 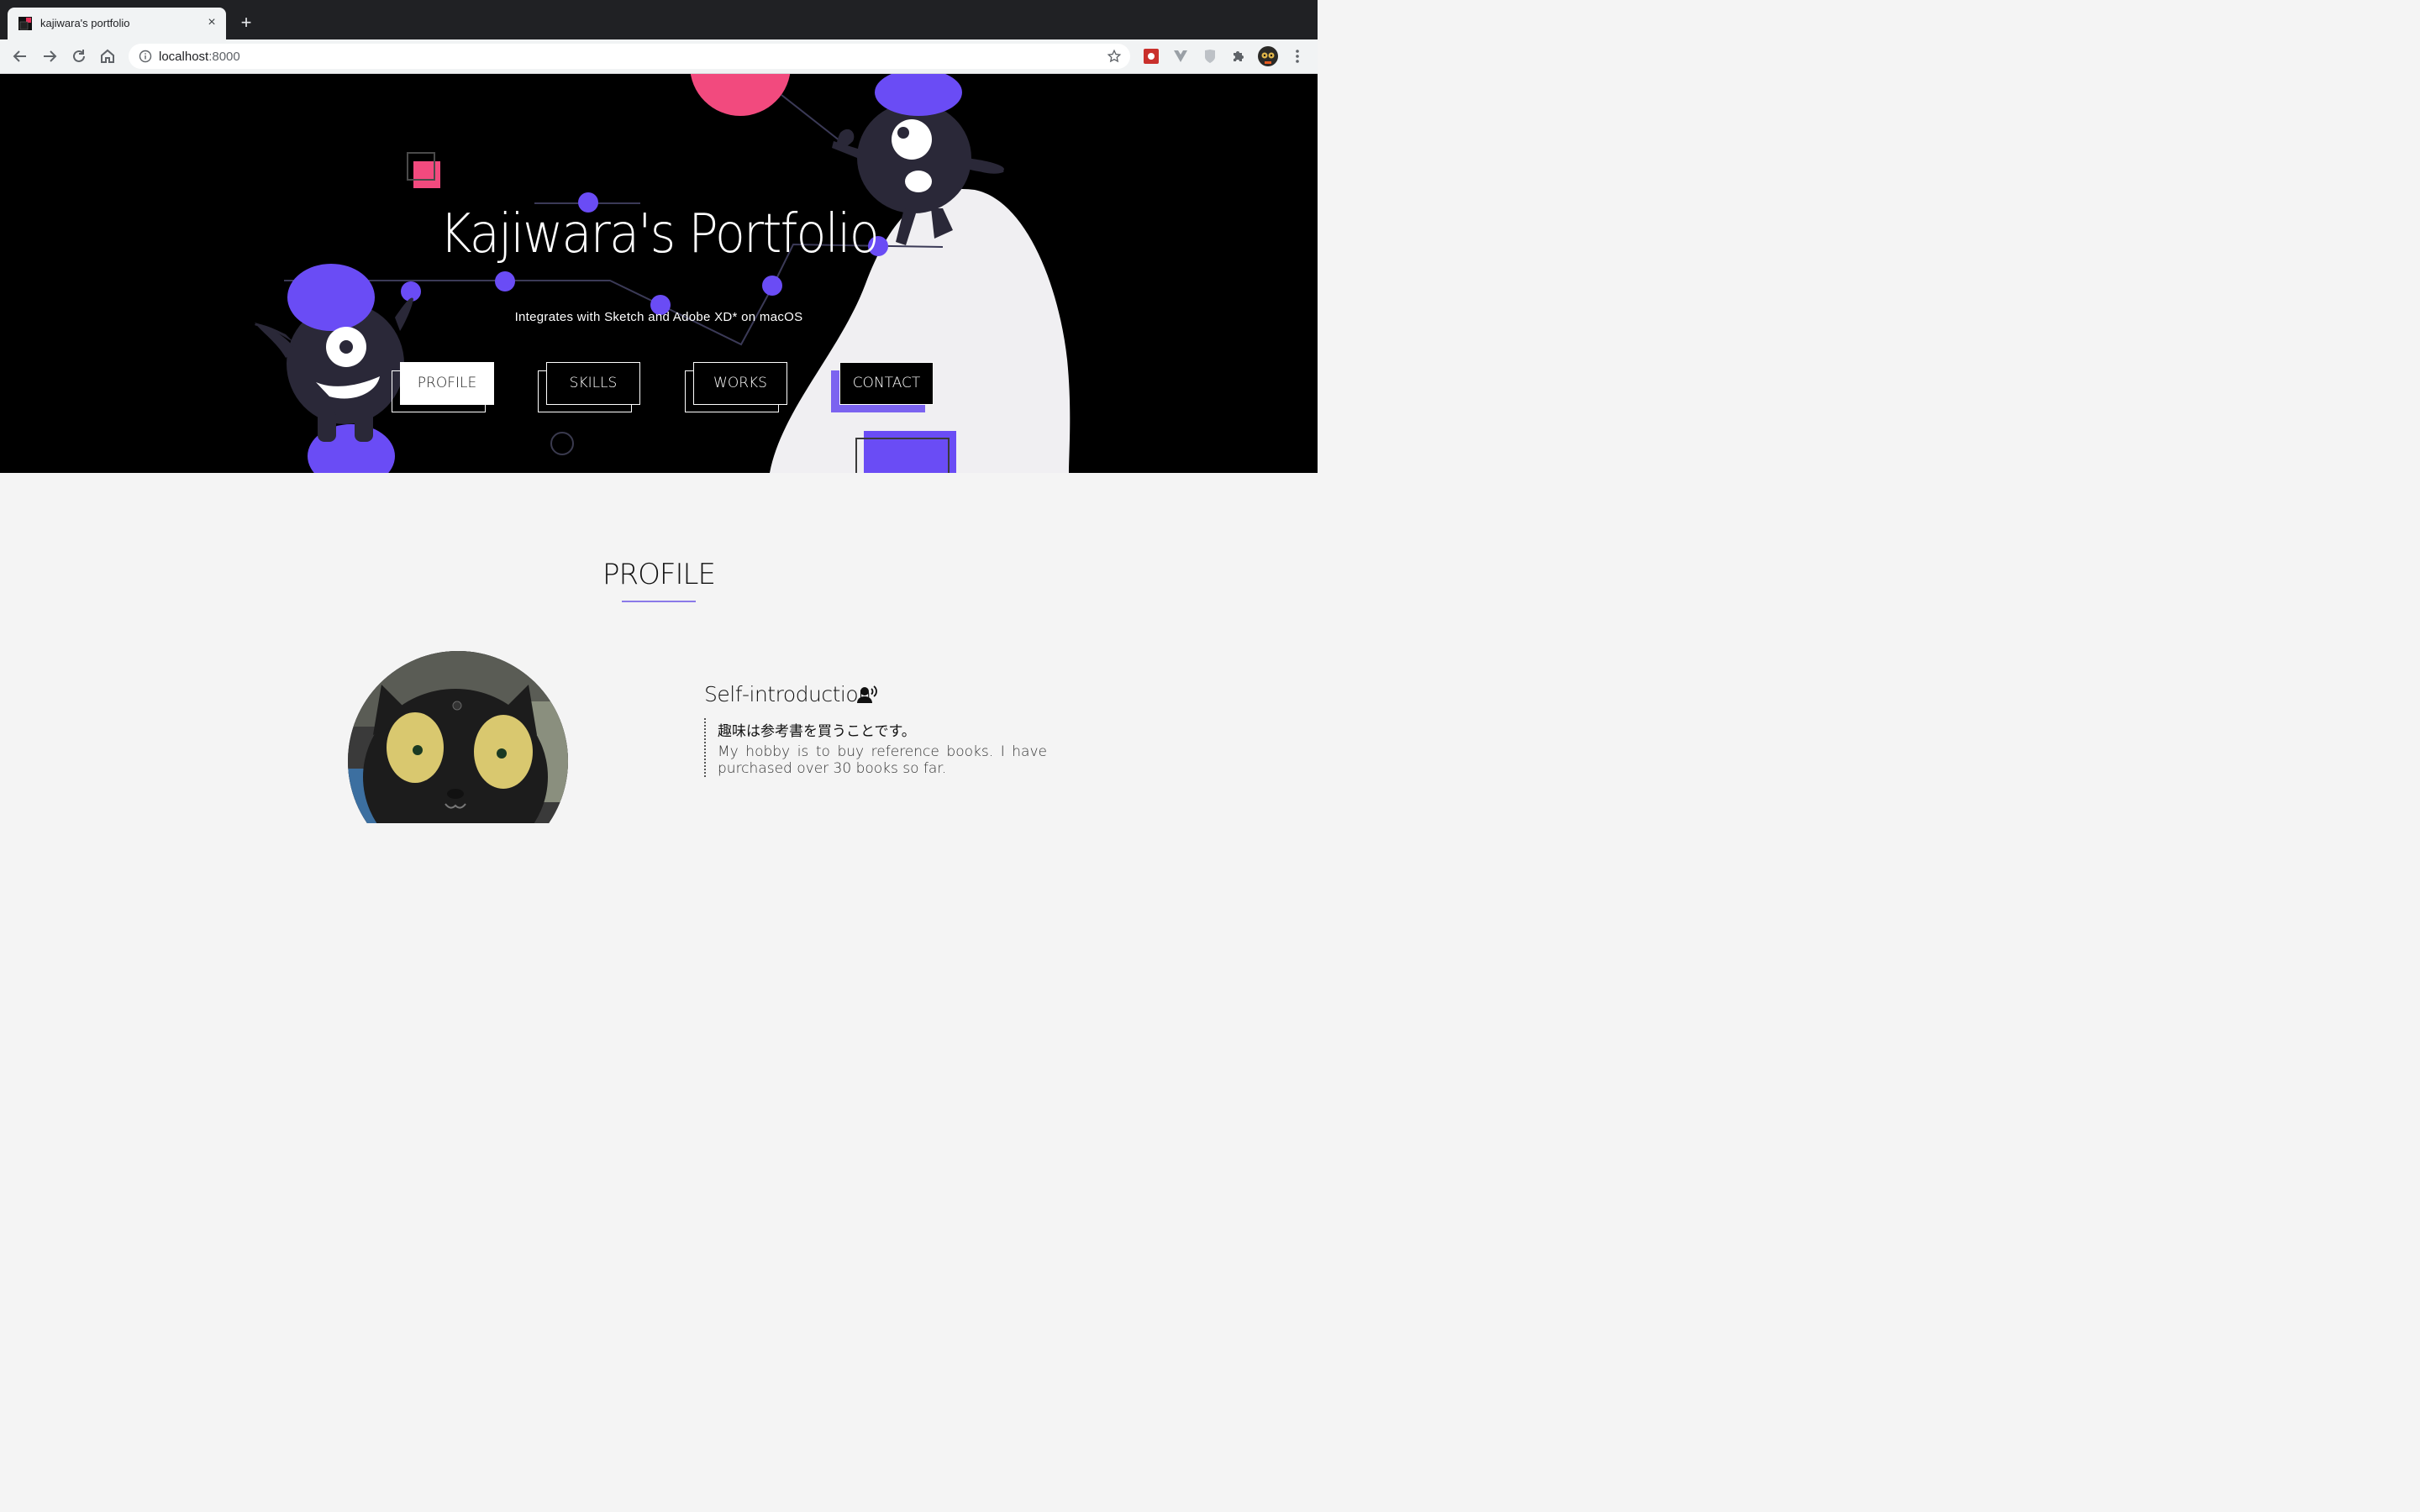 What do you see at coordinates (79, 56) in the screenshot?
I see `reload-icon` at bounding box center [79, 56].